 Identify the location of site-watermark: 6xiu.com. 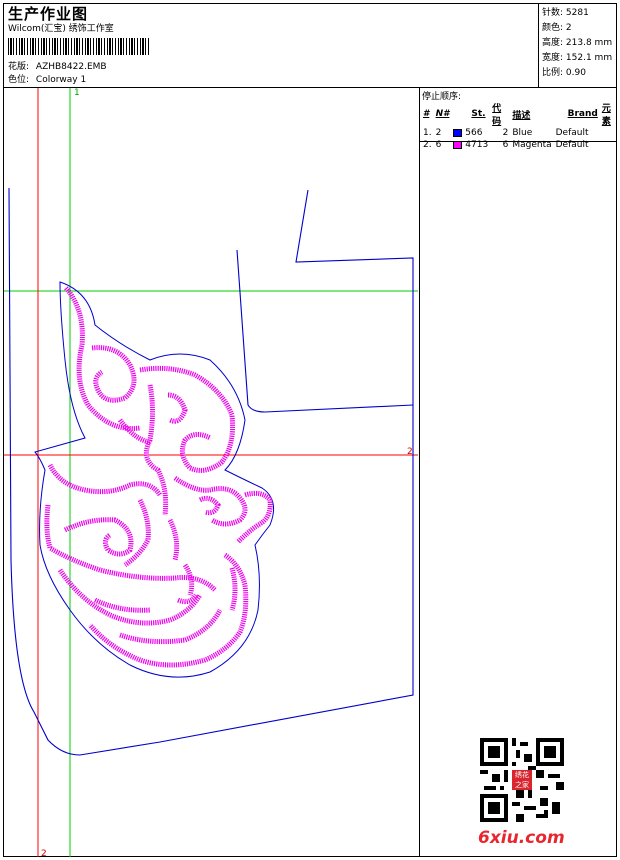
(521, 838).